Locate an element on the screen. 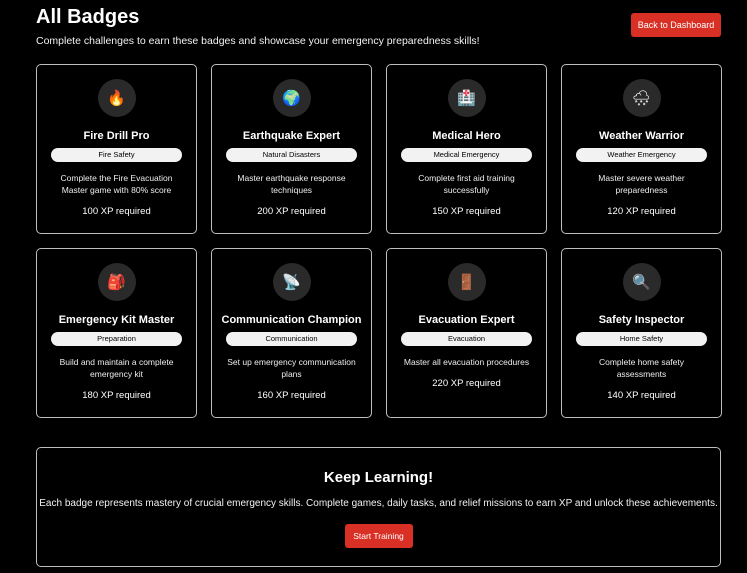  badge-title: Earthquake Expert is located at coordinates (291, 136).